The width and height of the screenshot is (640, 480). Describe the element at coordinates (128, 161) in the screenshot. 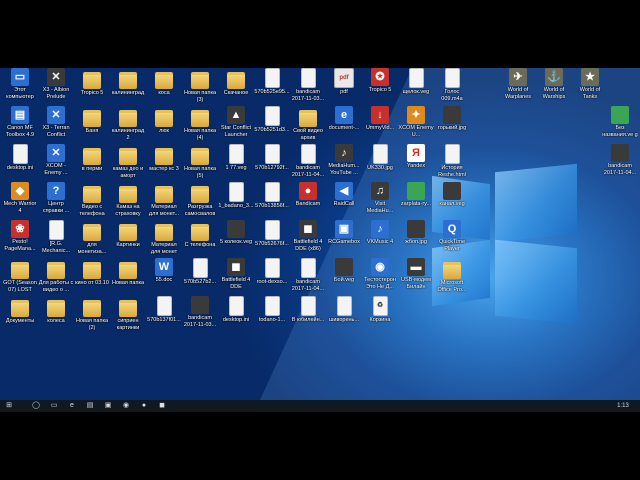

I see `desktop-icon: камаз део и аморт` at that location.